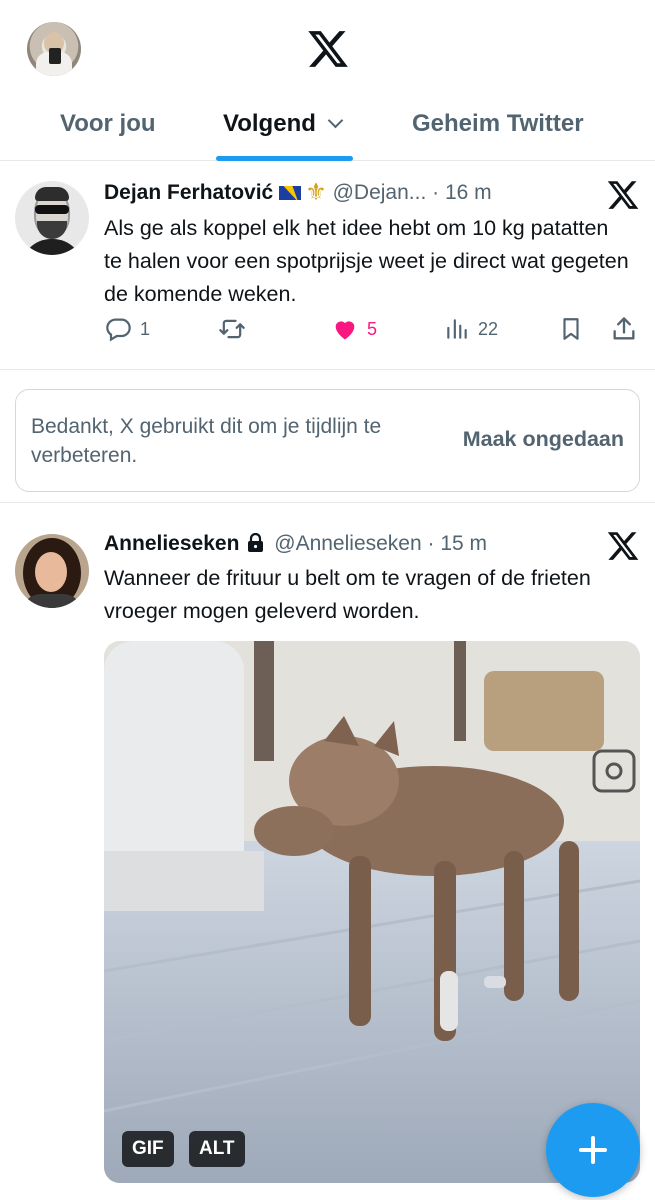 The height and width of the screenshot is (1200, 655). I want to click on bosnia-flag-icon, so click(290, 193).